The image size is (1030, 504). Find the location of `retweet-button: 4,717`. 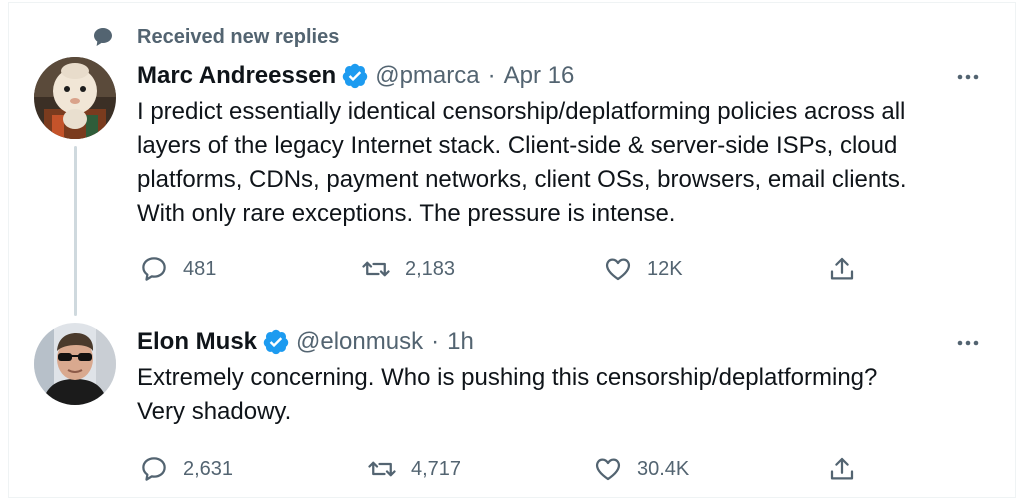

retweet-button: 4,717 is located at coordinates (414, 469).